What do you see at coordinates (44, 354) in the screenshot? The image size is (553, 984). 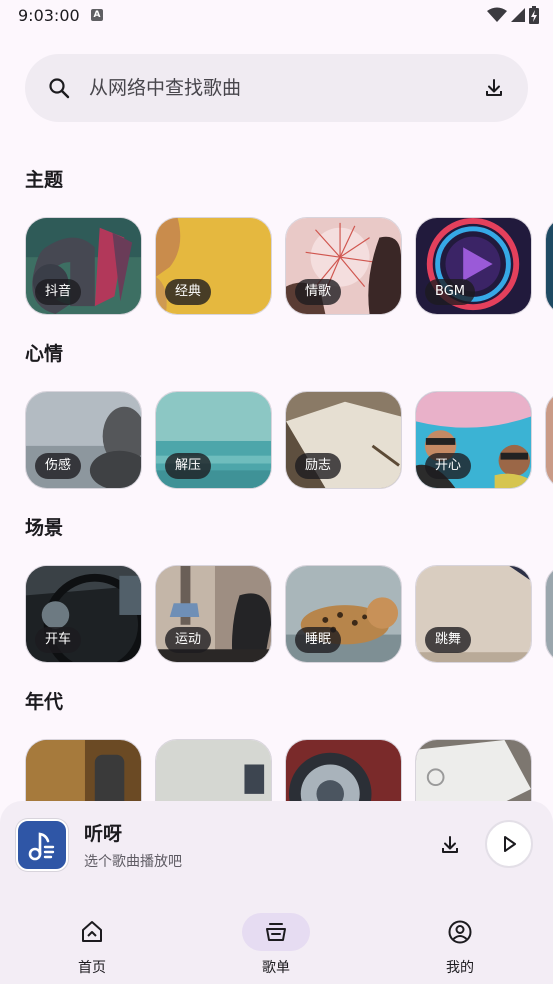 I see `section-title-mood: 心情` at bounding box center [44, 354].